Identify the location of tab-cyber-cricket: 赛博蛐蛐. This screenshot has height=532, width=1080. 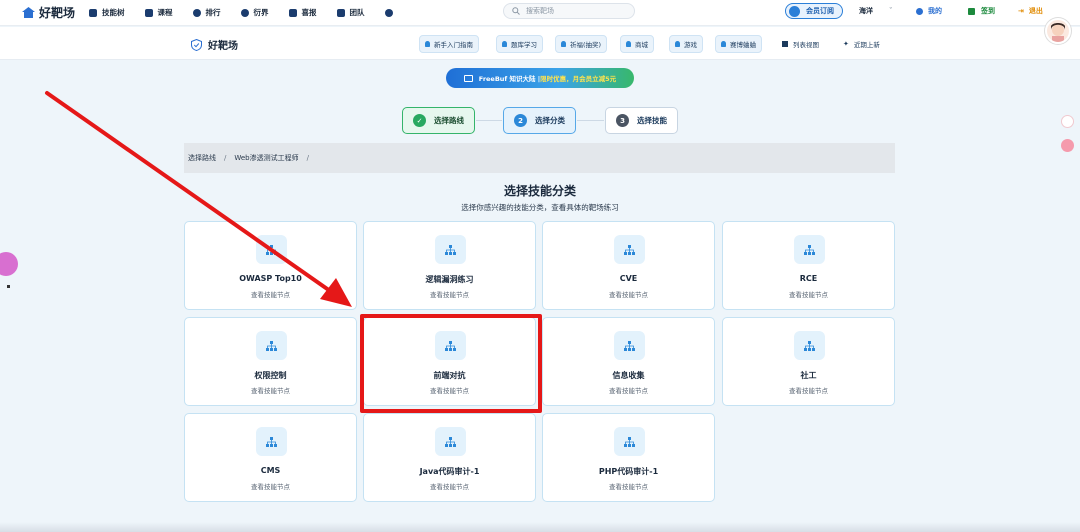
(738, 44).